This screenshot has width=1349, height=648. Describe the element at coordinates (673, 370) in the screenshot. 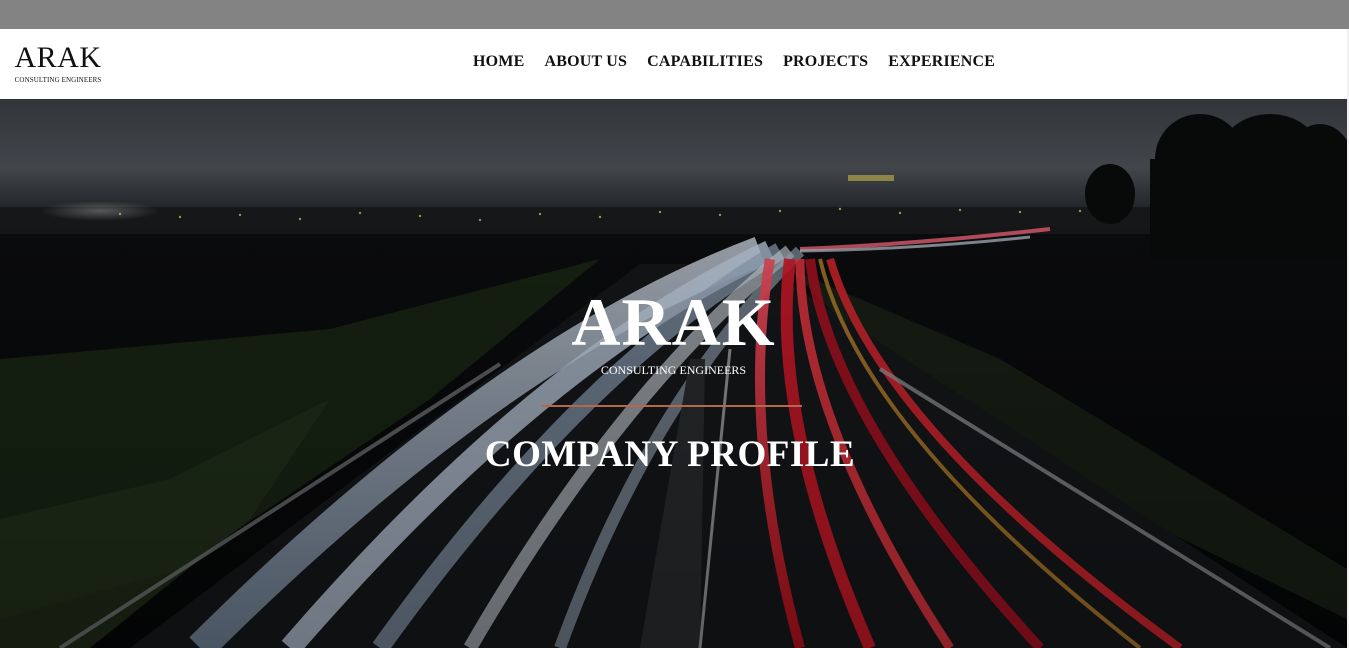

I see `hero-subtitle: CONSULTING ENGINEERS` at that location.